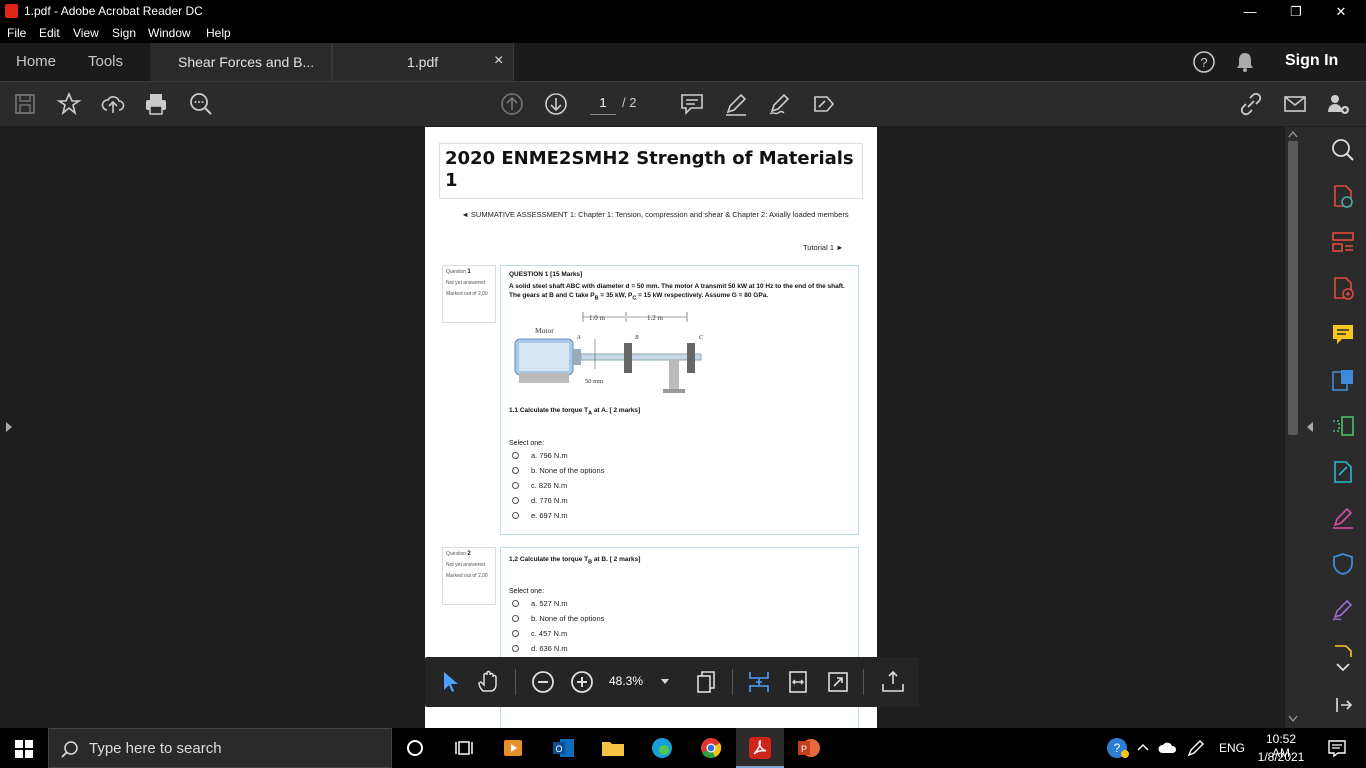 The height and width of the screenshot is (768, 1366). I want to click on highlight-pen-icon, so click(736, 104).